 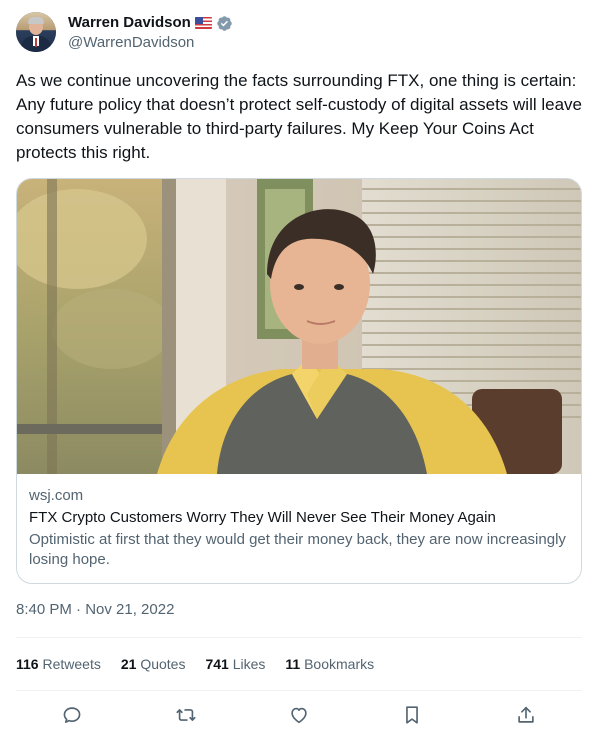 I want to click on bookmark-button, so click(x=412, y=715).